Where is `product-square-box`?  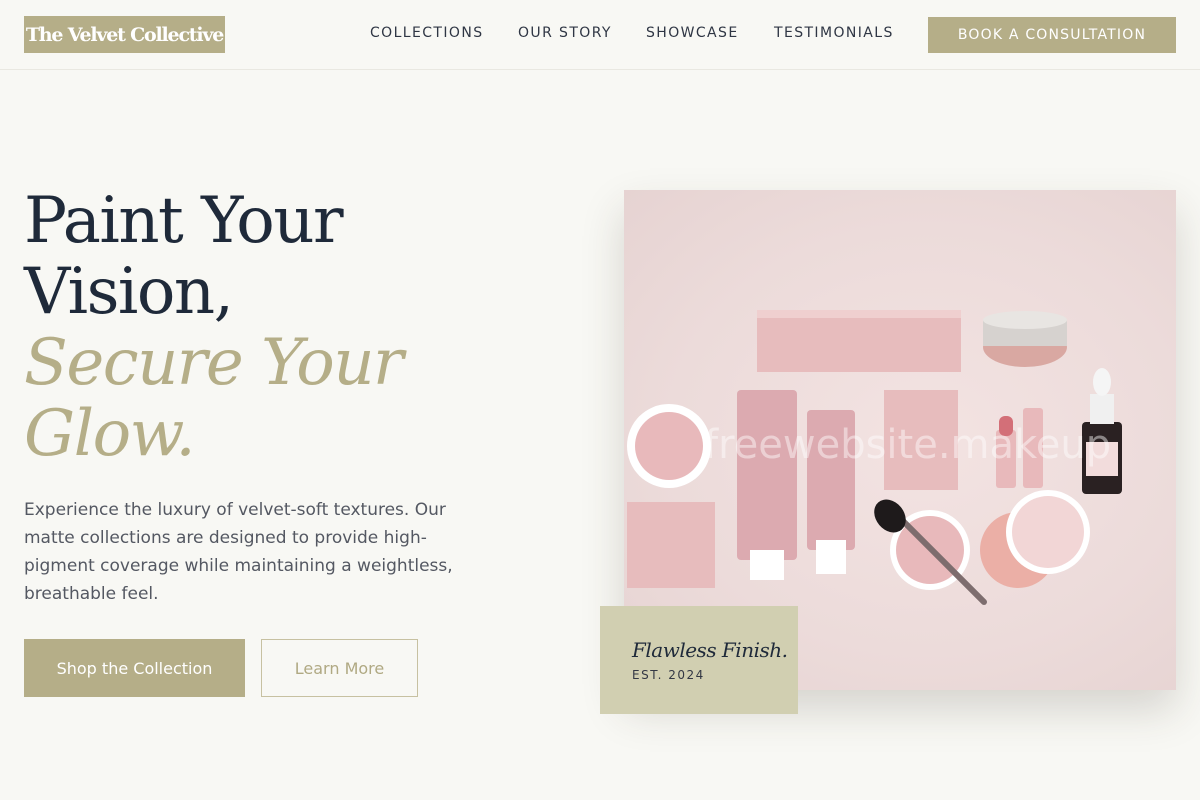 product-square-box is located at coordinates (671, 545).